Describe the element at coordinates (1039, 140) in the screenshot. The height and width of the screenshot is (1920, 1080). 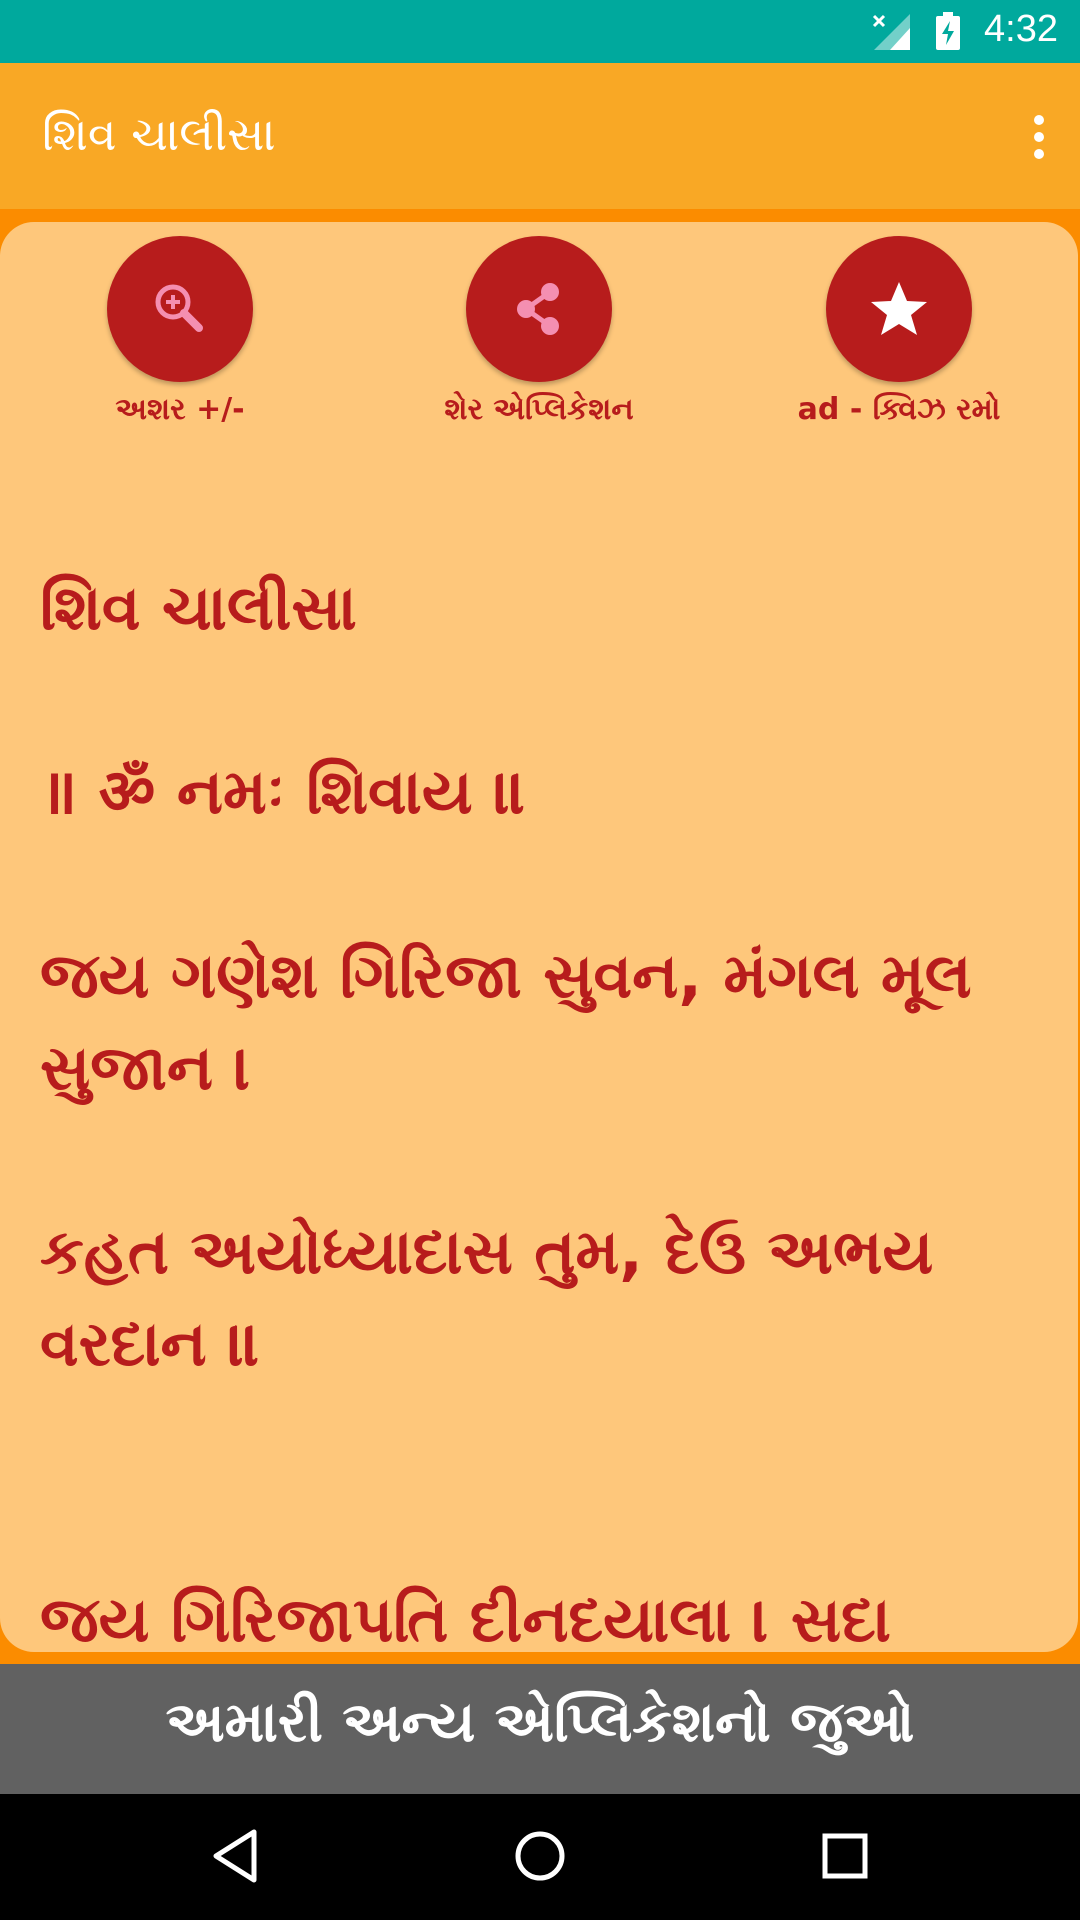
I see `overflow-menu-icon` at that location.